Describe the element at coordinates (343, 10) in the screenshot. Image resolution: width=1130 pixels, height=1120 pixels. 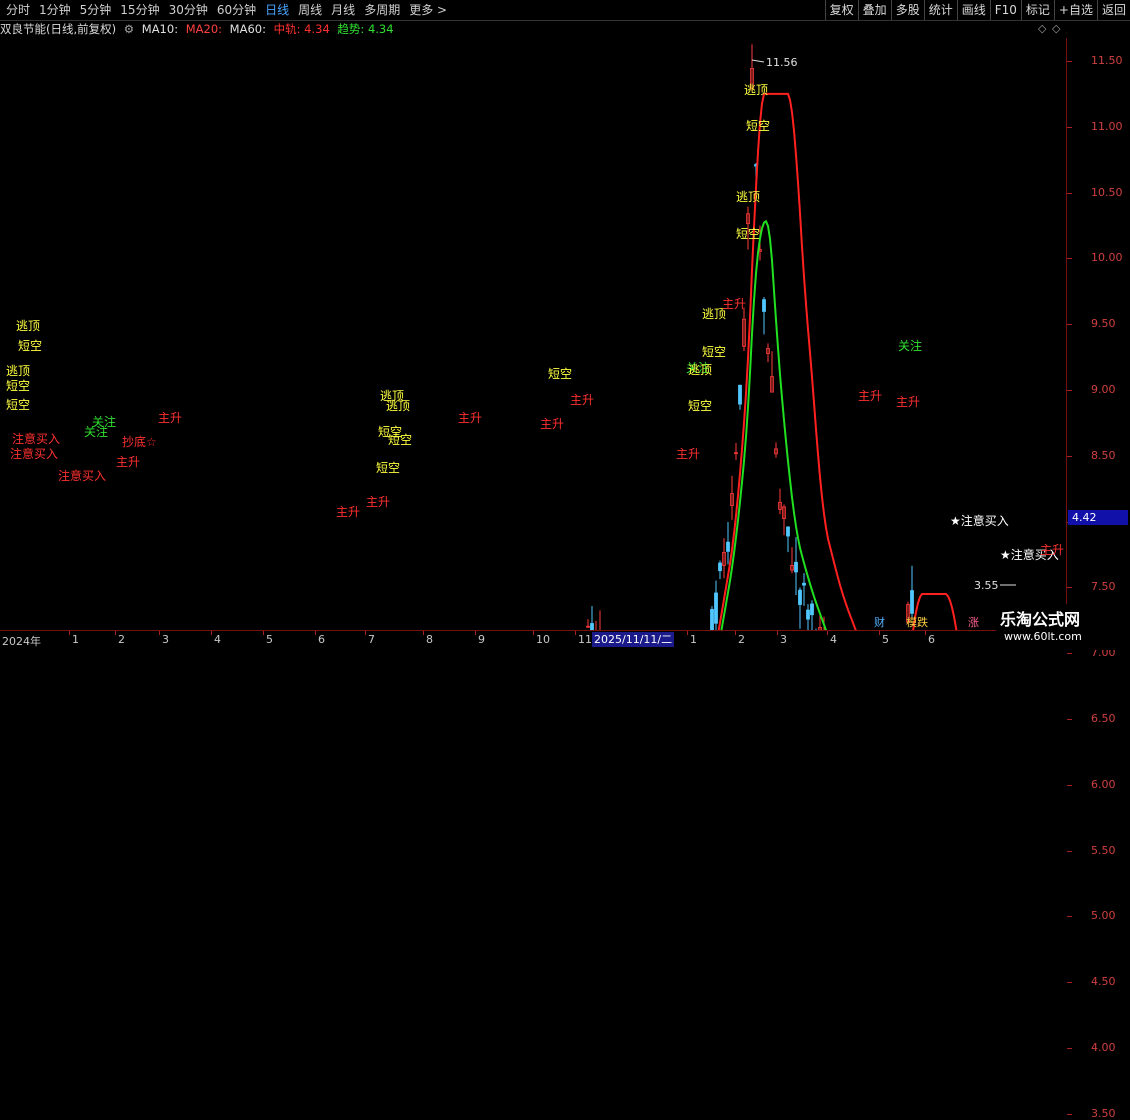
I see `period-tab-8: 月线` at that location.